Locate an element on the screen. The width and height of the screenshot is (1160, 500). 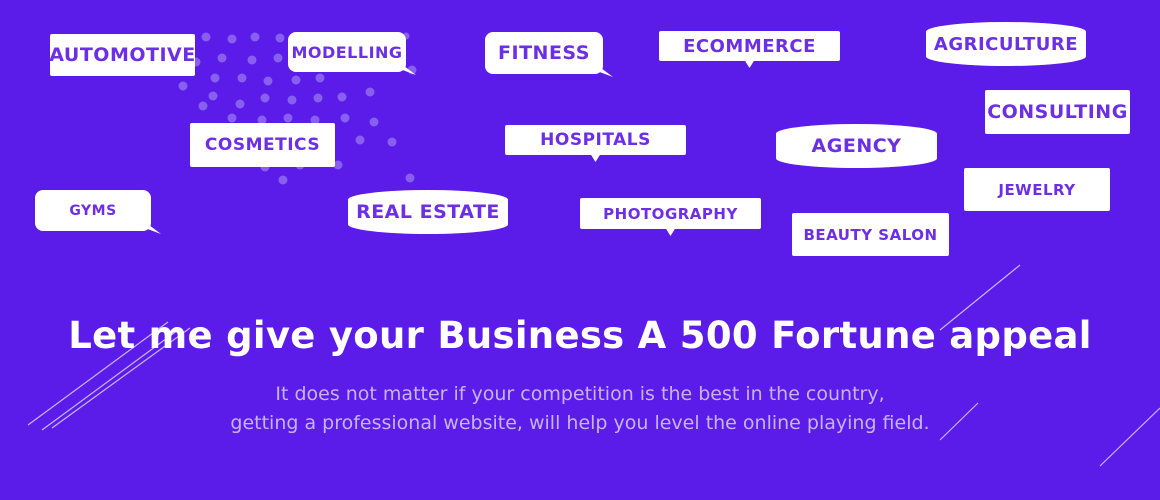
tag-real-estate-label: REAL ESTATE is located at coordinates (428, 212).